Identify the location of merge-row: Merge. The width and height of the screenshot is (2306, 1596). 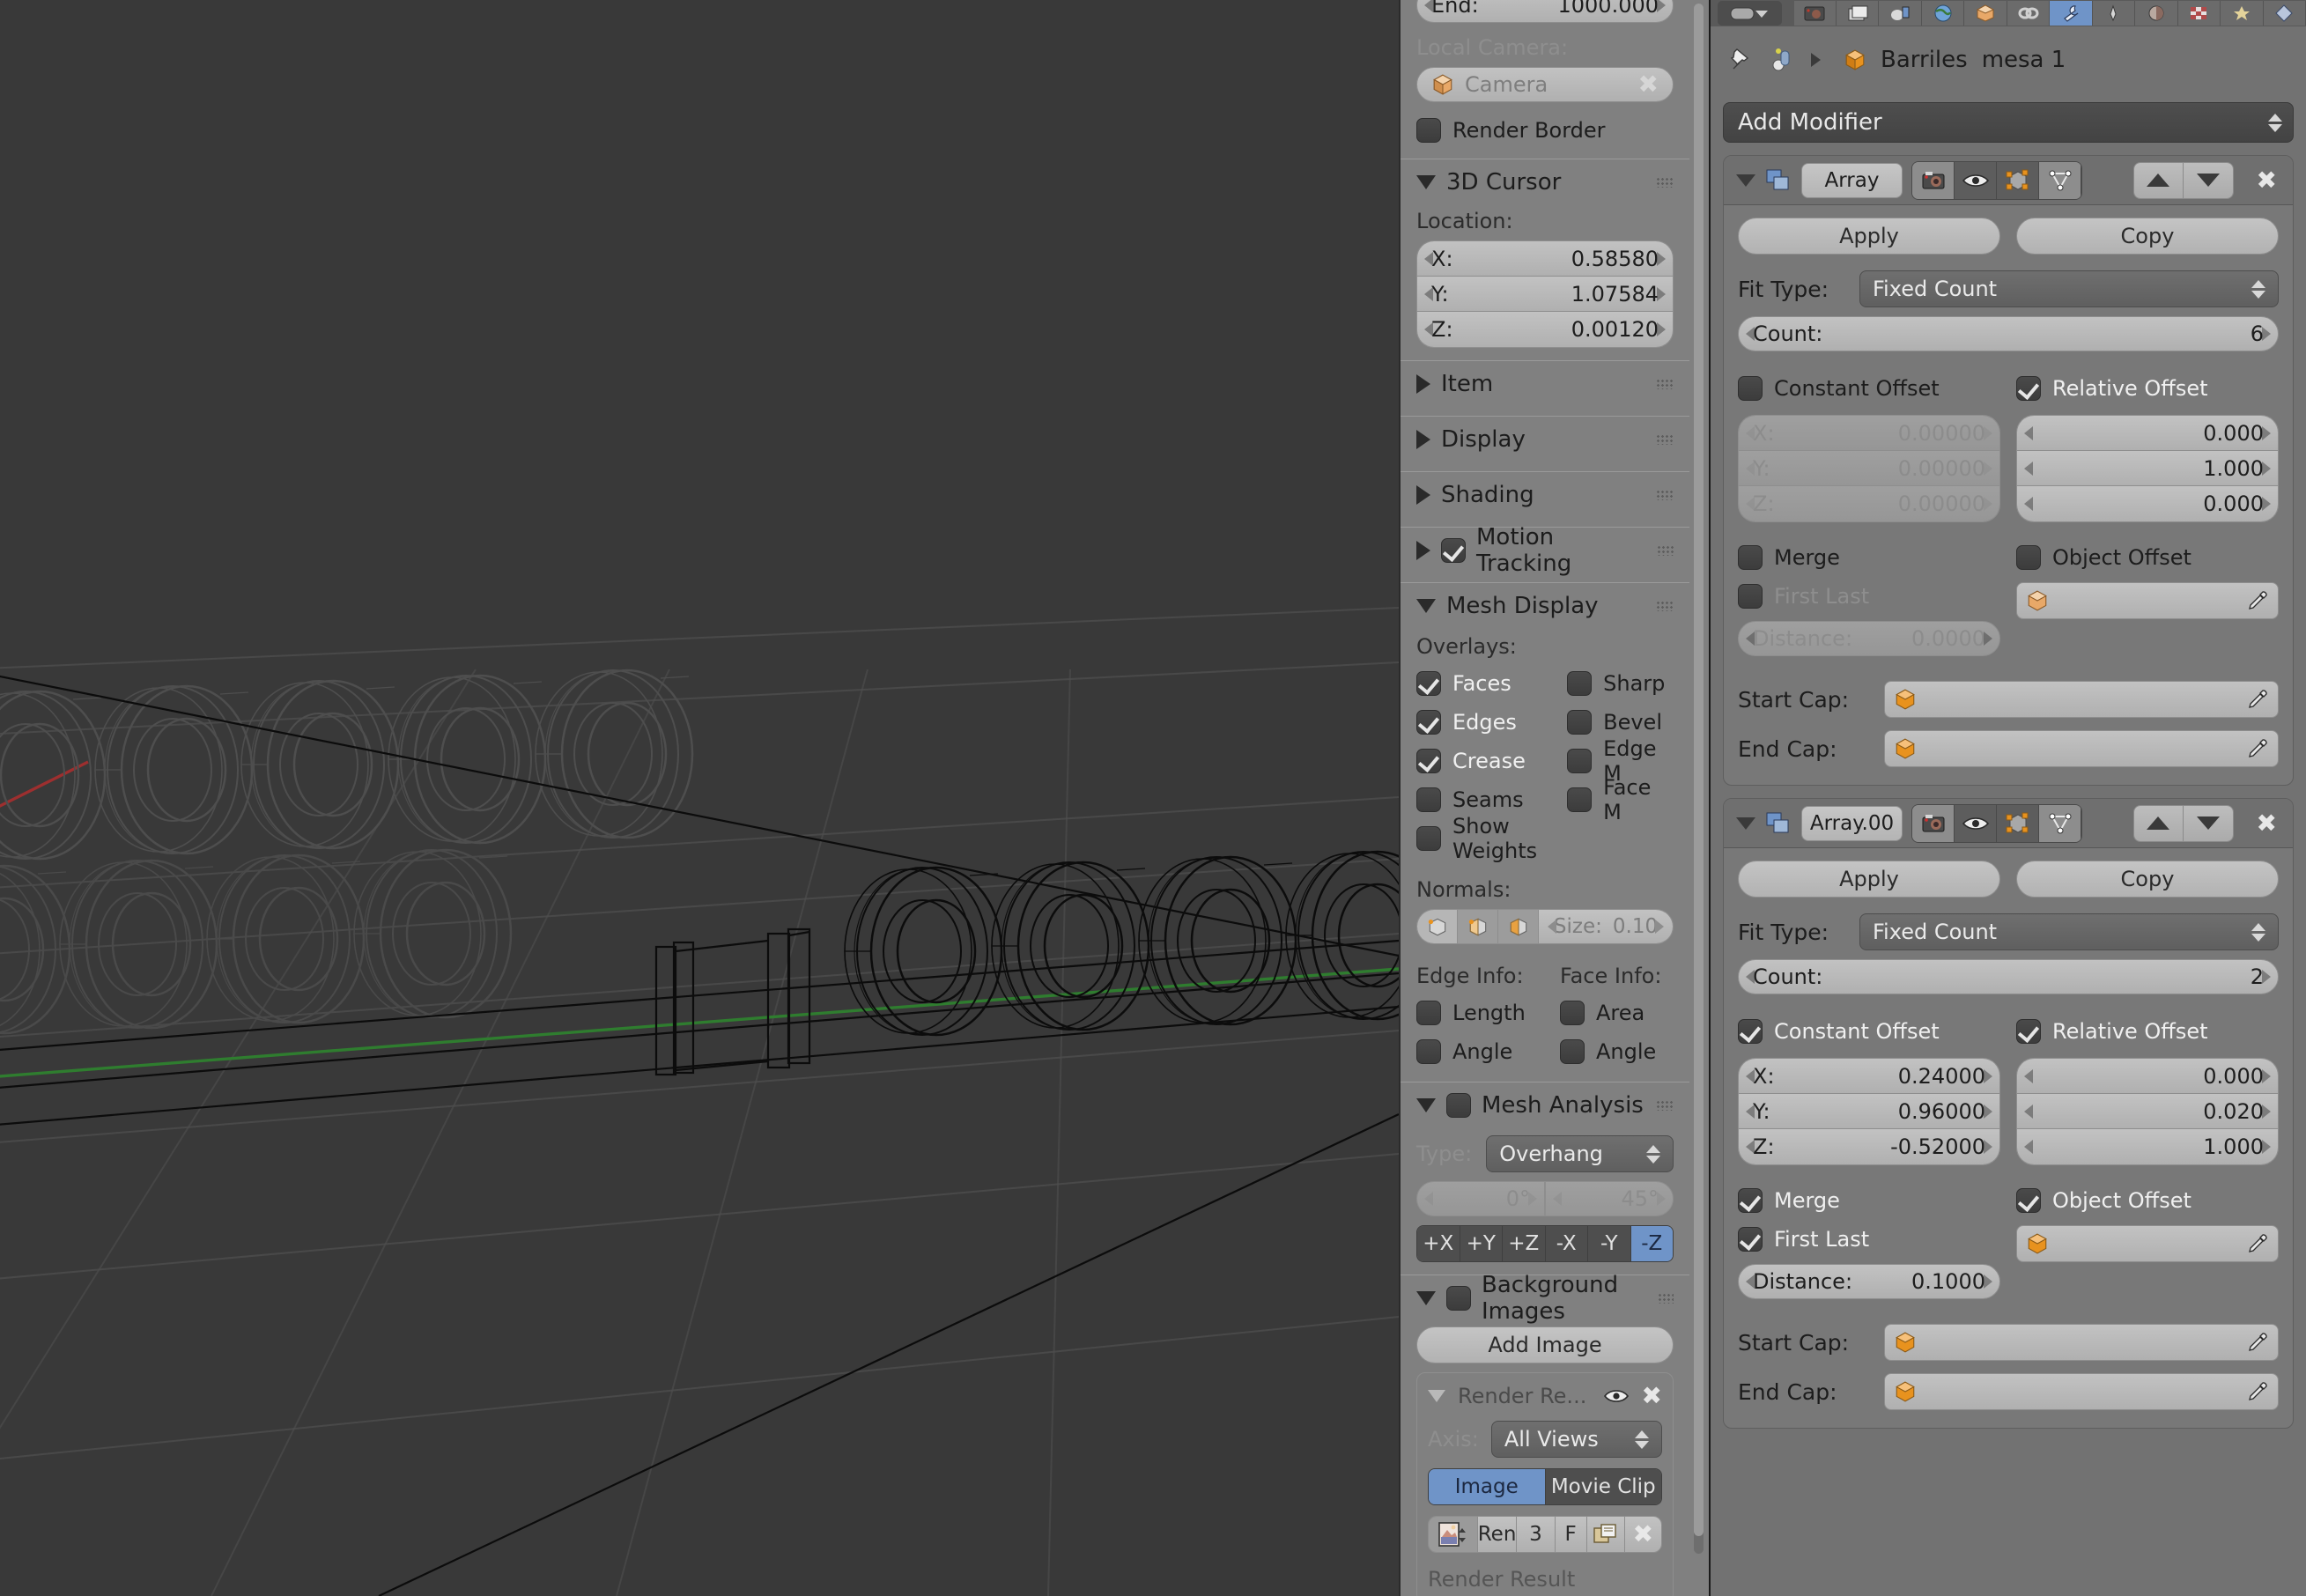
(1869, 1200).